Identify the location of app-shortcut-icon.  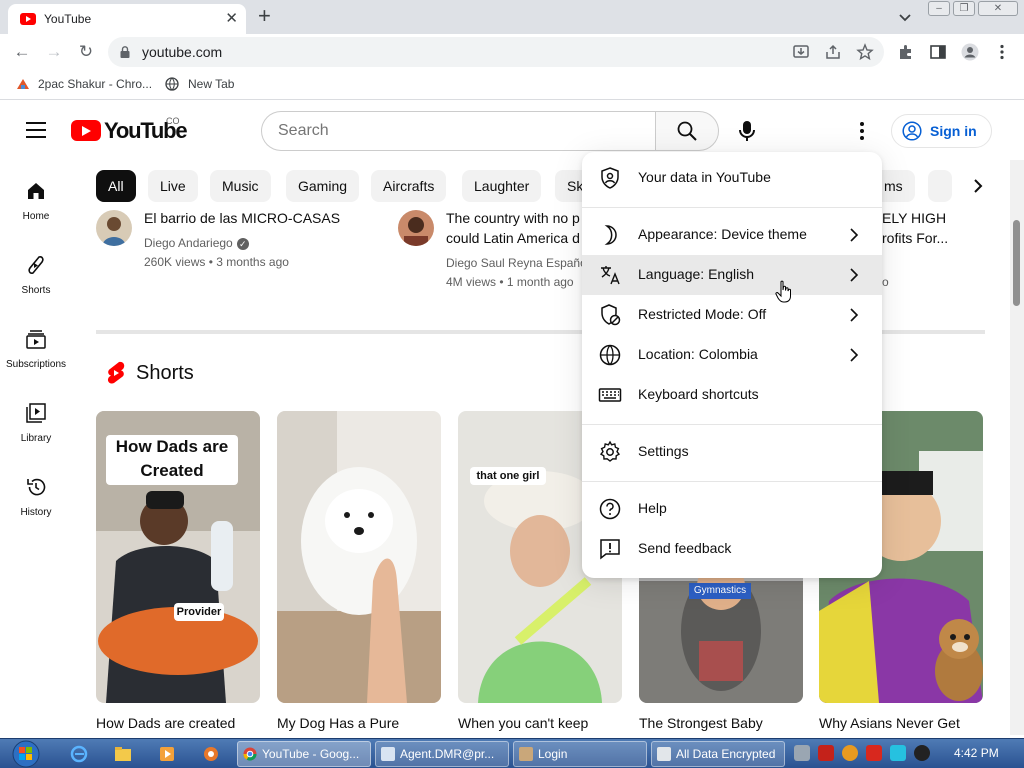
(211, 754).